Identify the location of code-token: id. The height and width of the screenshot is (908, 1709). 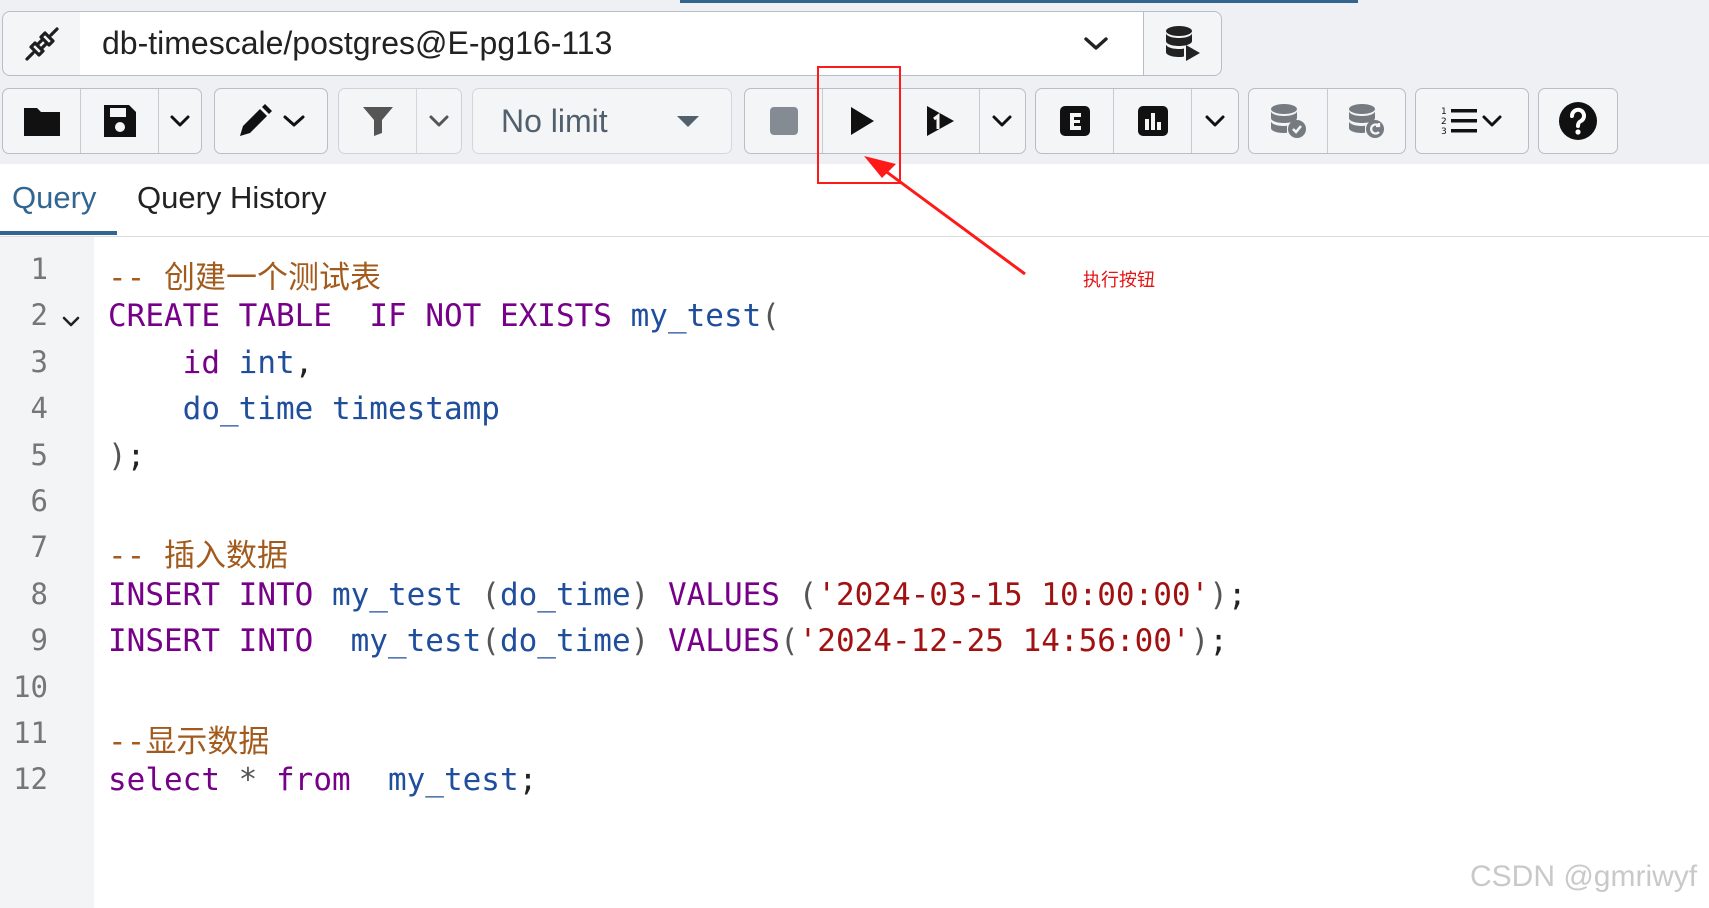
(201, 362).